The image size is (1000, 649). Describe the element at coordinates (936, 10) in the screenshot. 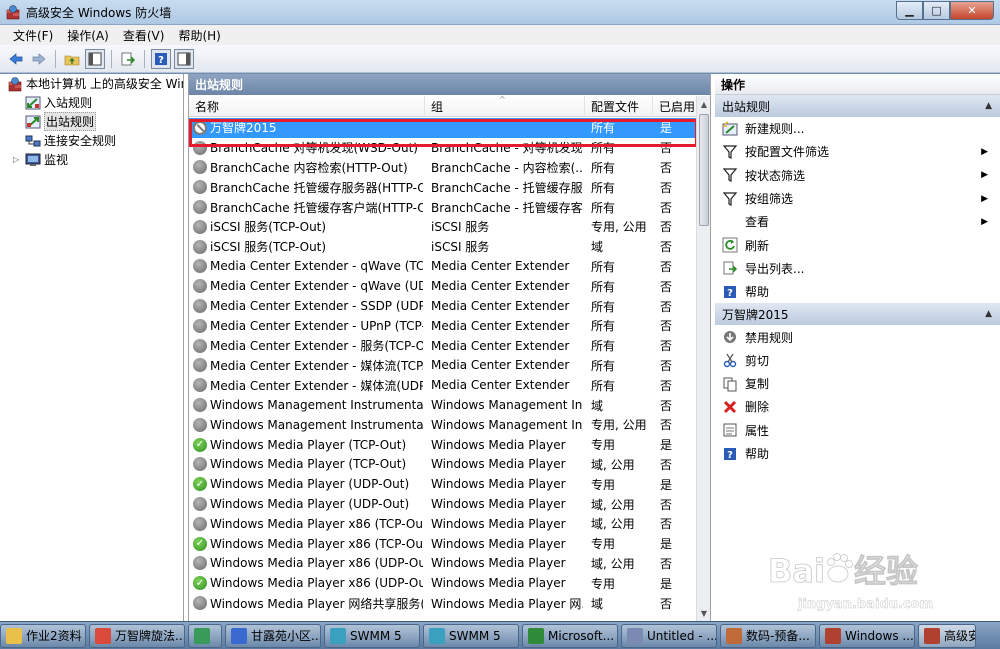

I see `maximize-button: □` at that location.